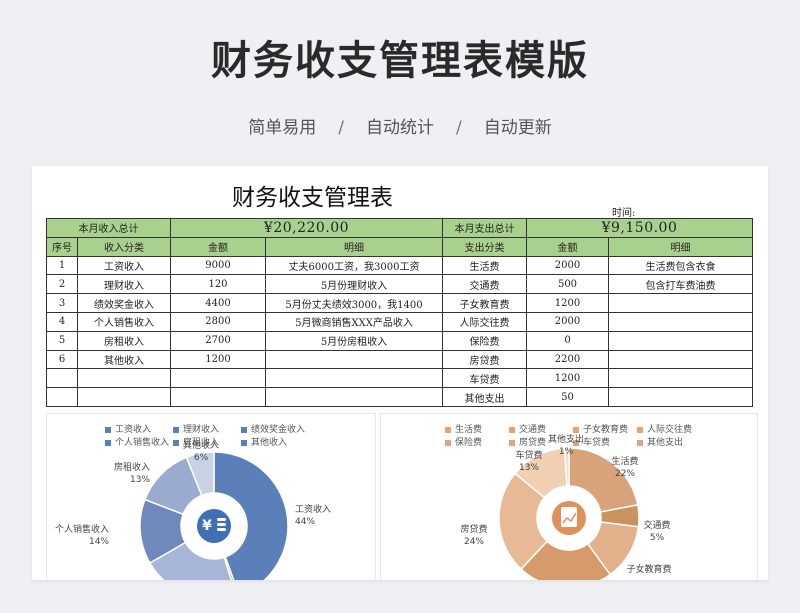  What do you see at coordinates (313, 509) in the screenshot?
I see `slice-label-name: 工资收入` at bounding box center [313, 509].